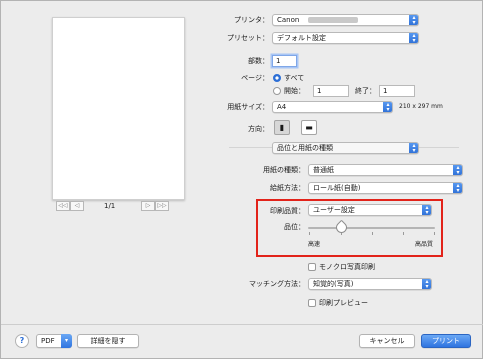 The height and width of the screenshot is (359, 483). I want to click on pages-all-radio, so click(277, 78).